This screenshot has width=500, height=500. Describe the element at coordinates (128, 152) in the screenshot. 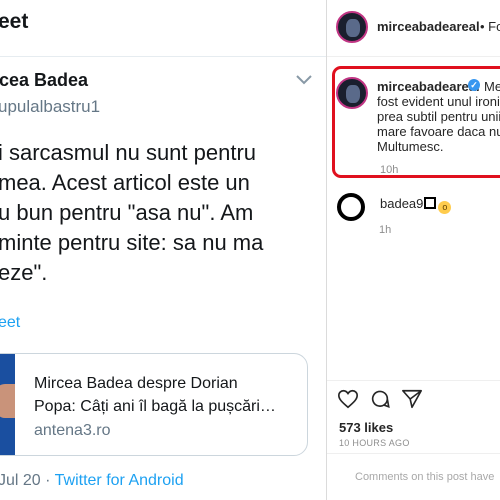

I see `tweet-text-line: i sarcasmul nu sunt pentru` at that location.